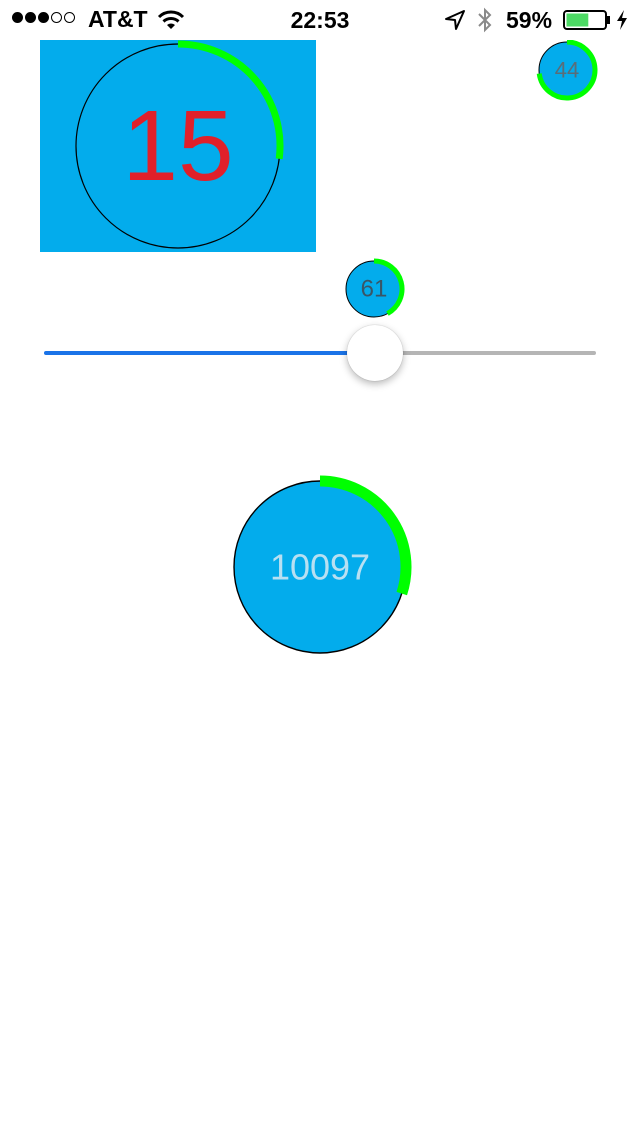 The image size is (640, 1136). What do you see at coordinates (320, 567) in the screenshot?
I see `center-gauge-value: 10097` at bounding box center [320, 567].